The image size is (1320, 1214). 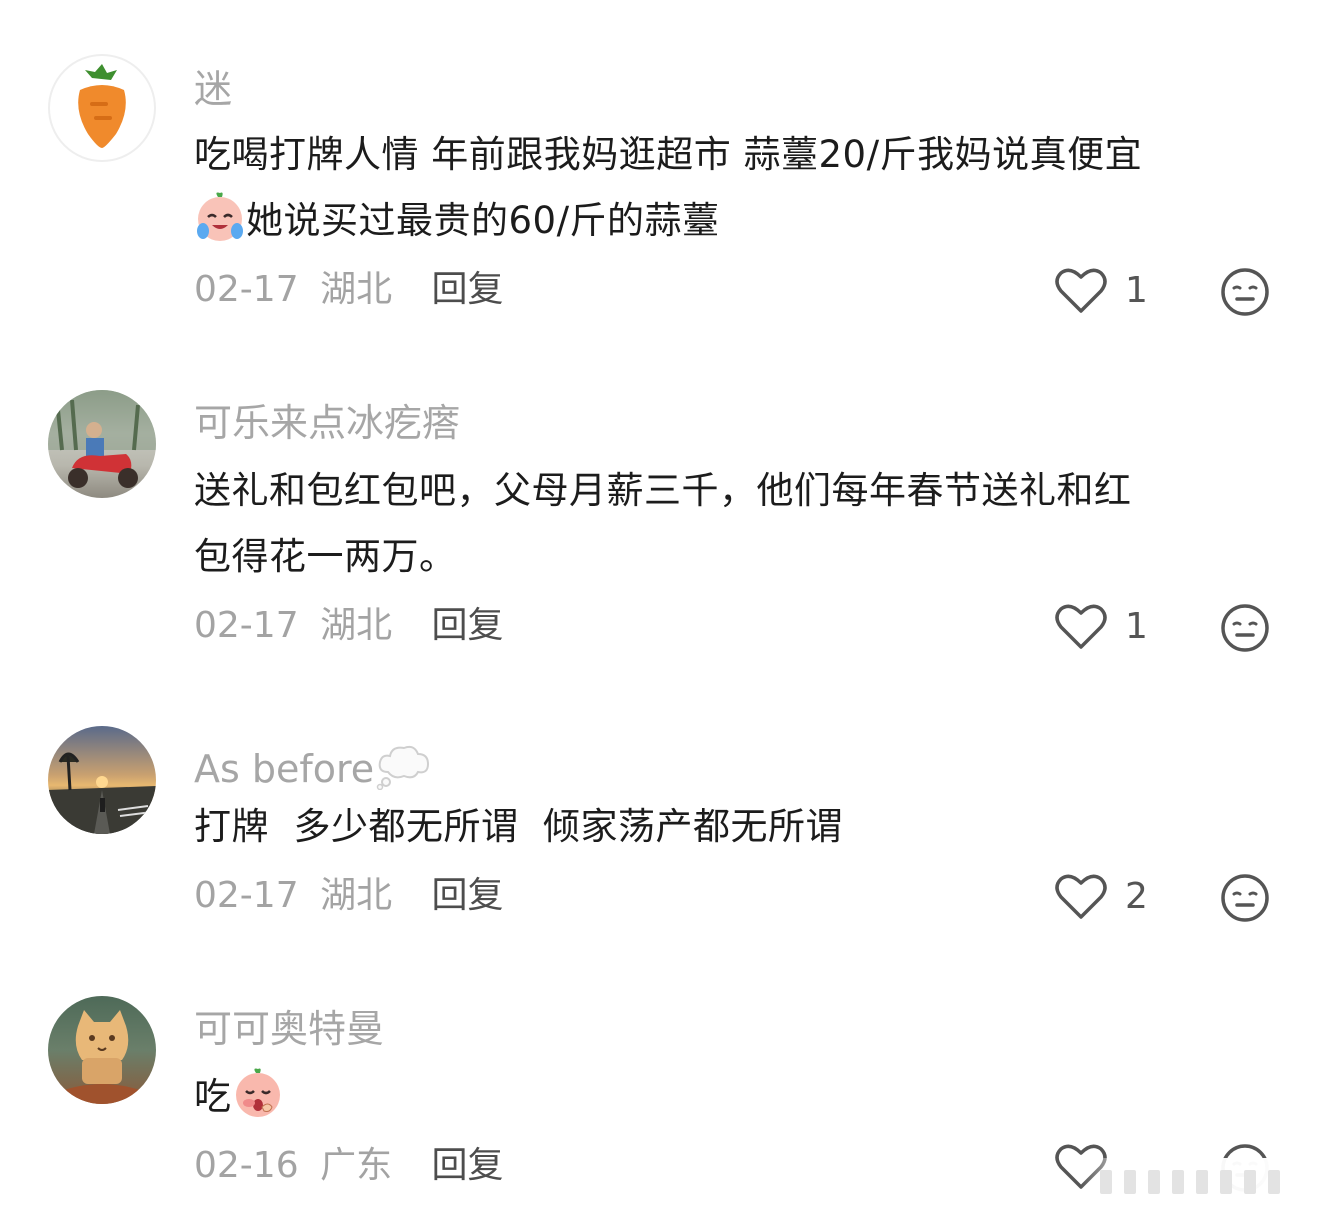 I want to click on like-button: 2, so click(x=1101, y=897).